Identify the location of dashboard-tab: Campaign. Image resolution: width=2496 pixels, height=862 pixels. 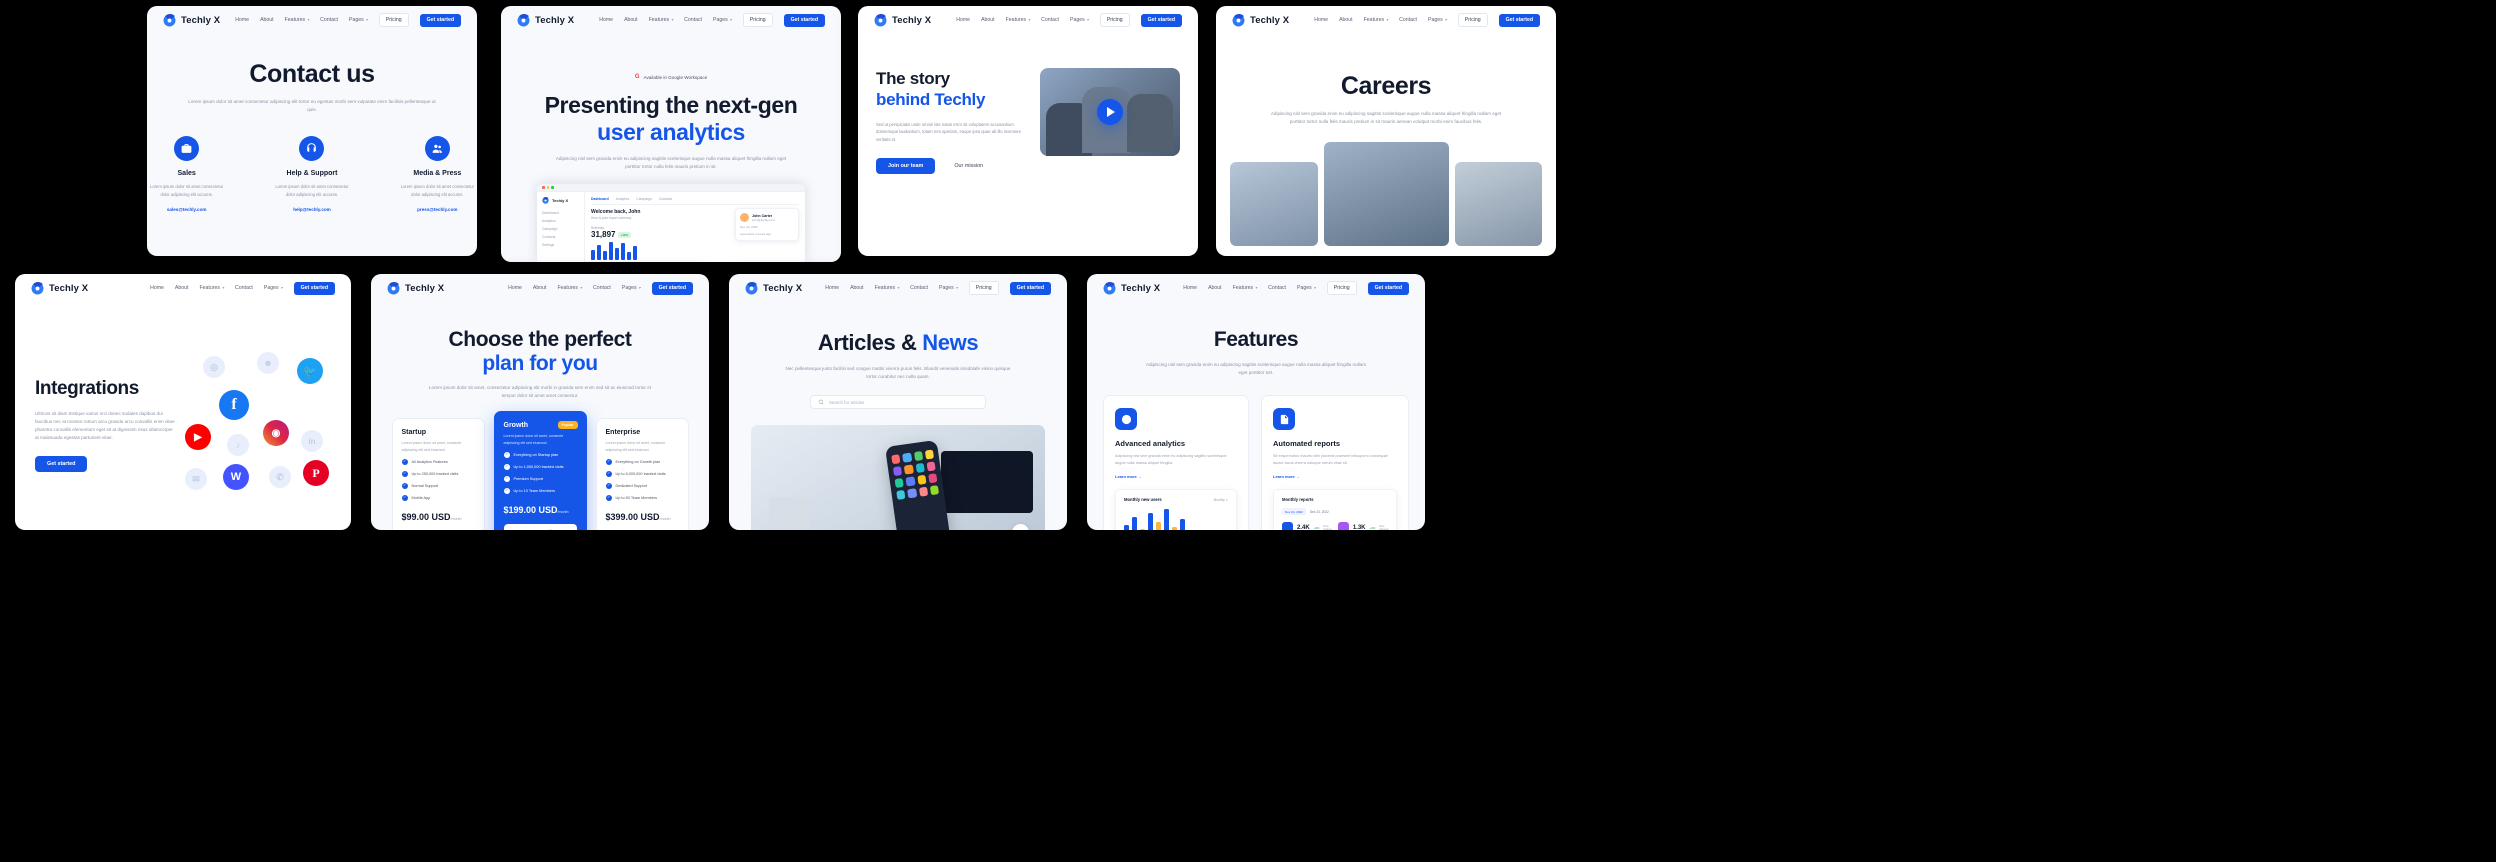
(643, 199).